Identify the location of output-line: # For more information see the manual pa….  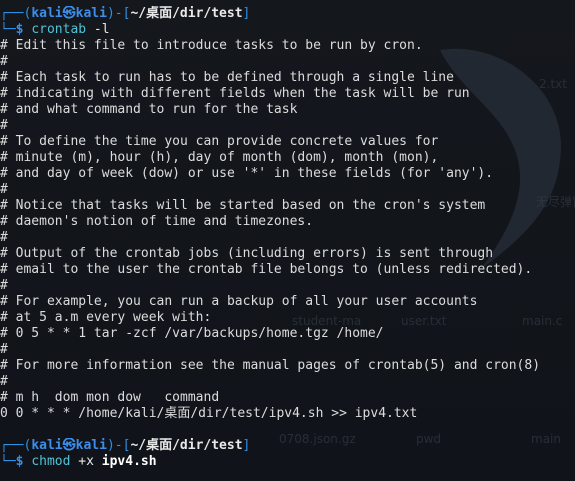
(270, 365).